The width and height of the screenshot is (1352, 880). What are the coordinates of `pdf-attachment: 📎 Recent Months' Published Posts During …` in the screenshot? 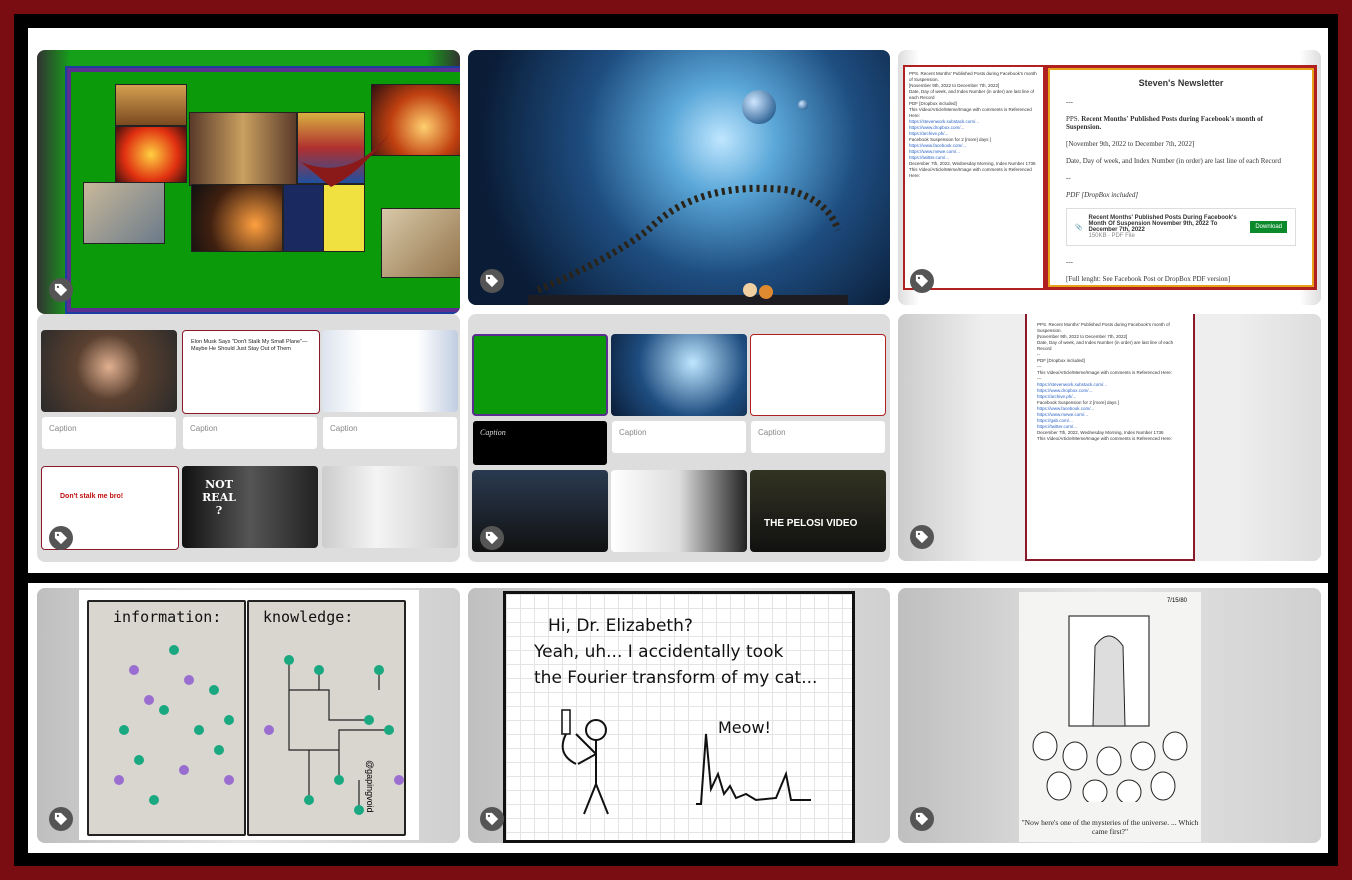 It's located at (1181, 227).